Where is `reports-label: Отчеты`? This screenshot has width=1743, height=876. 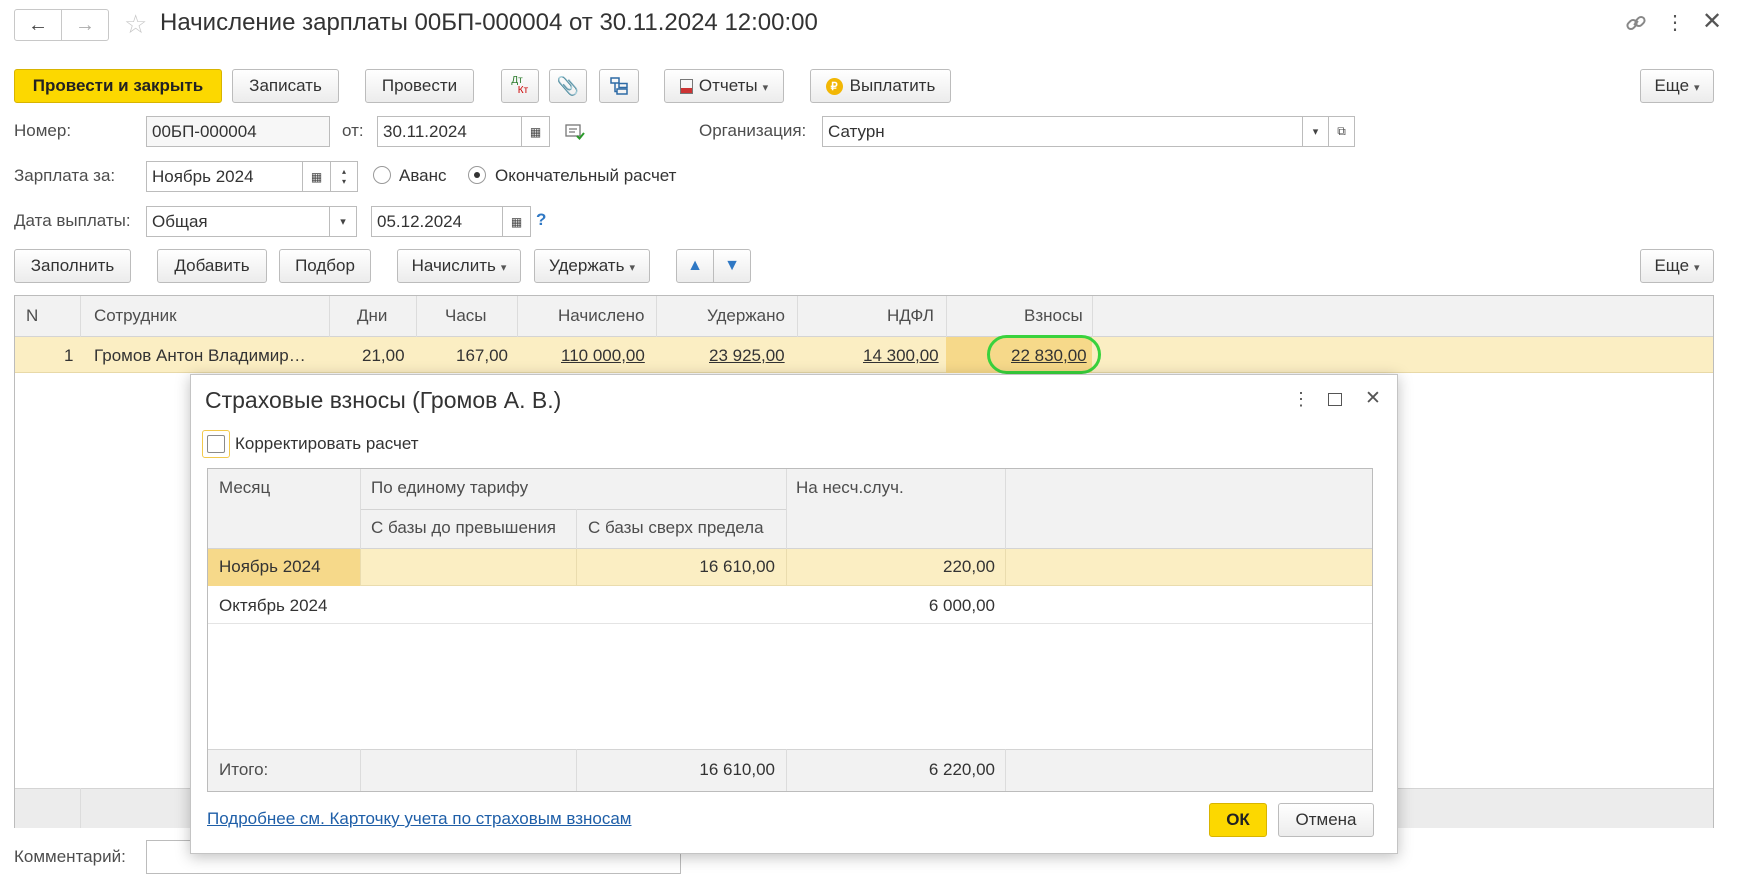 reports-label: Отчеты is located at coordinates (733, 86).